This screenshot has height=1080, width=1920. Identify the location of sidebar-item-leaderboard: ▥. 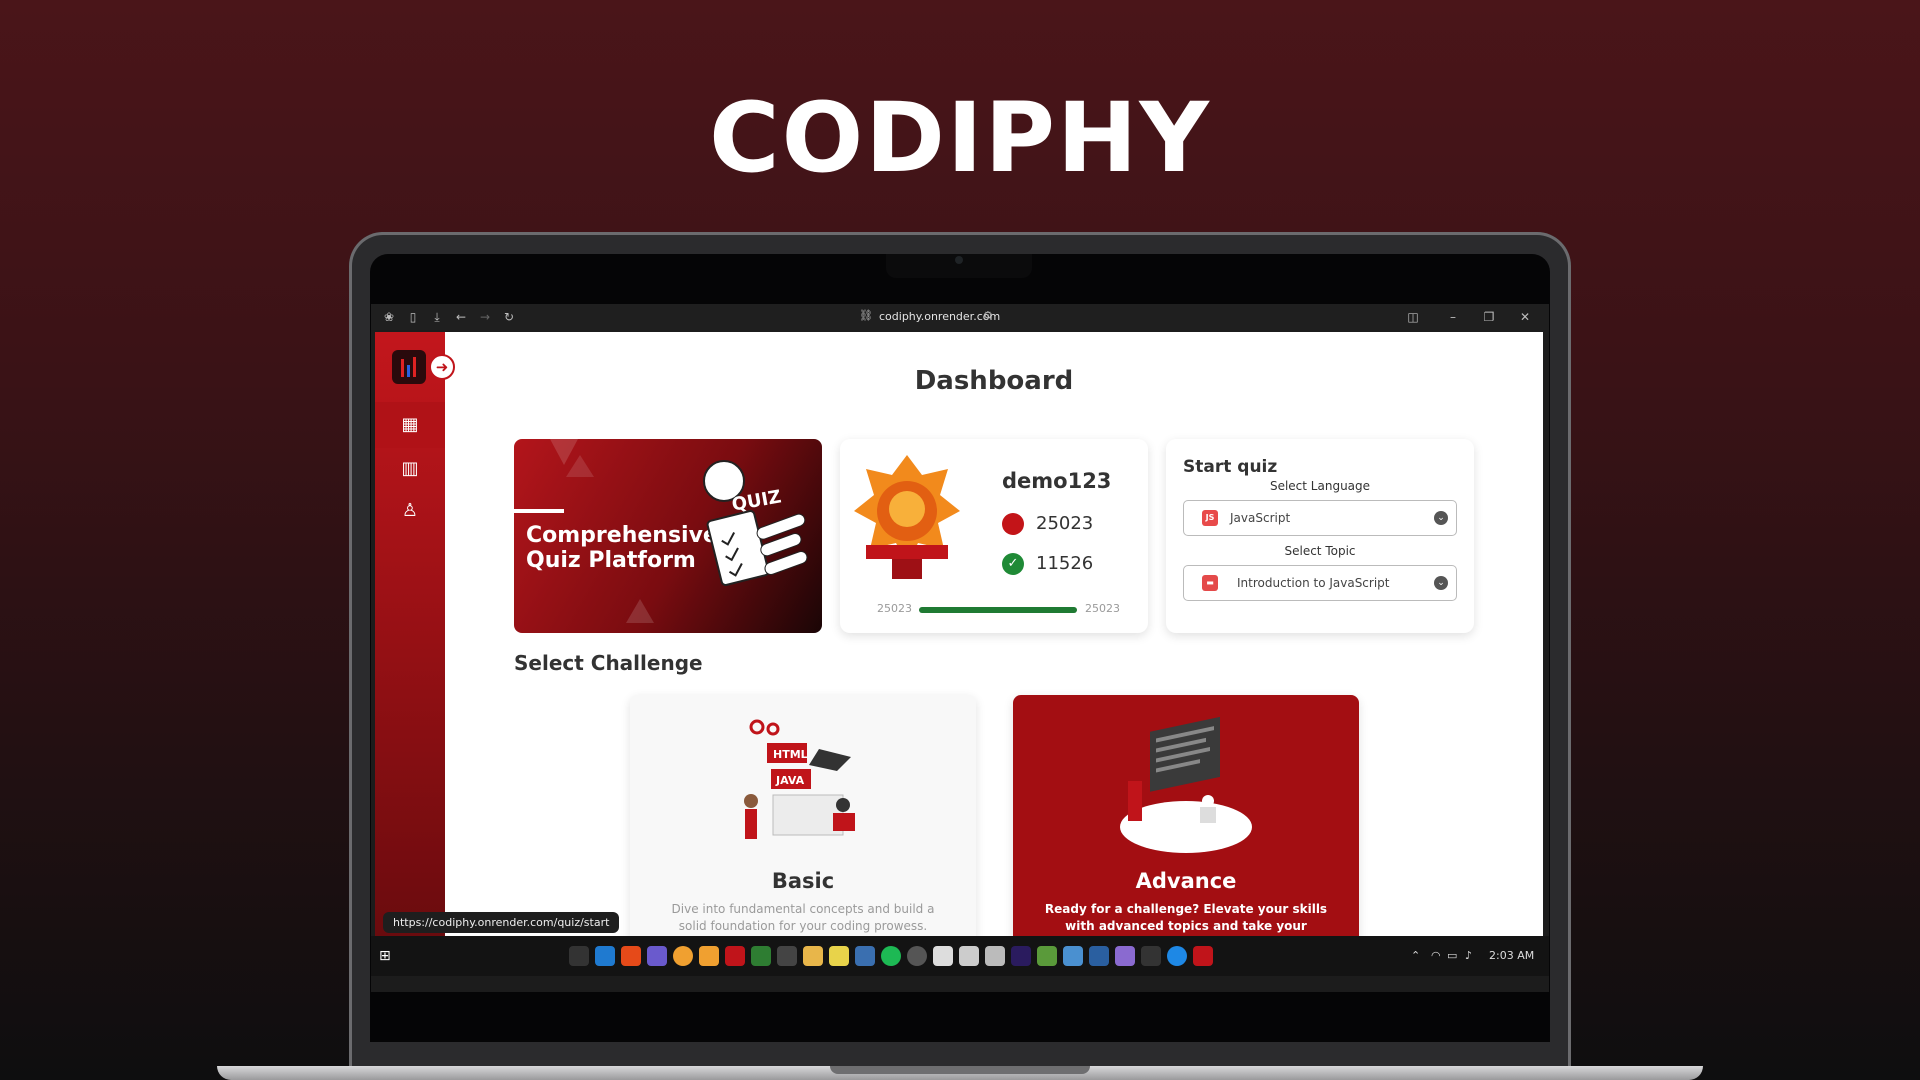
(410, 469).